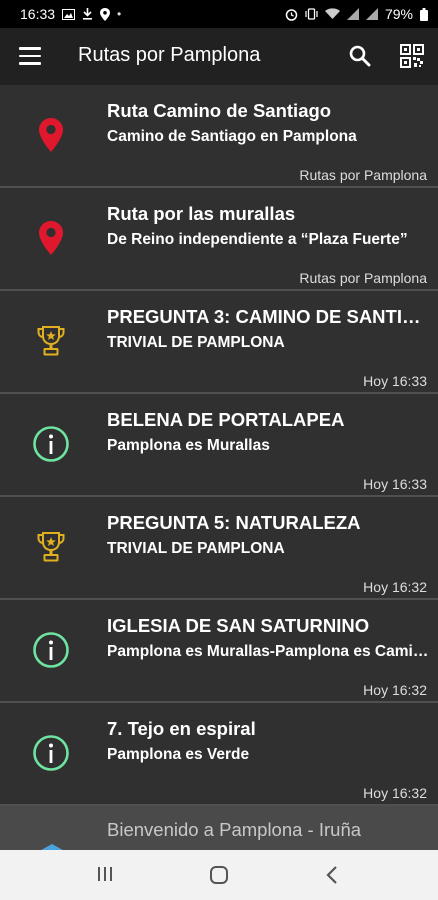  I want to click on list-item-partial: Bienvenido a Pamplona - Iruña, so click(219, 830).